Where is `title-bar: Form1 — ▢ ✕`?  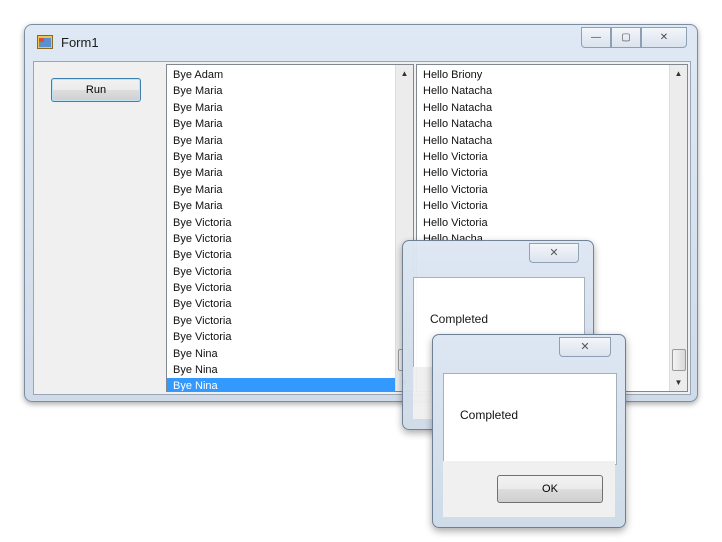 title-bar: Form1 — ▢ ✕ is located at coordinates (361, 42).